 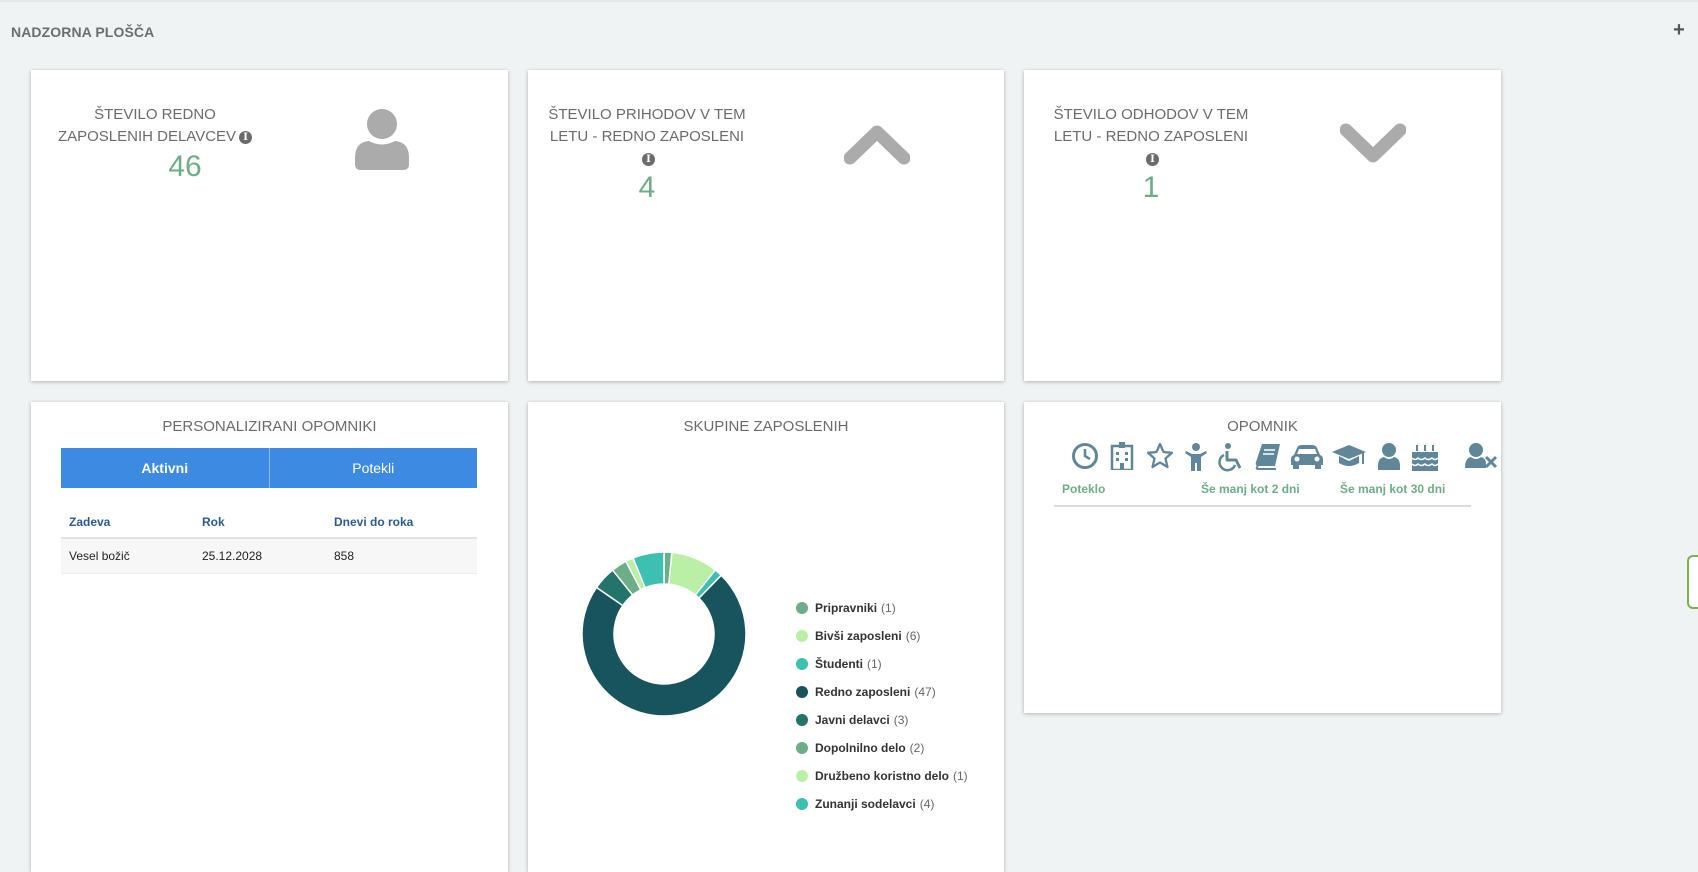 I want to click on legend-label: Javni delavci, so click(x=852, y=720).